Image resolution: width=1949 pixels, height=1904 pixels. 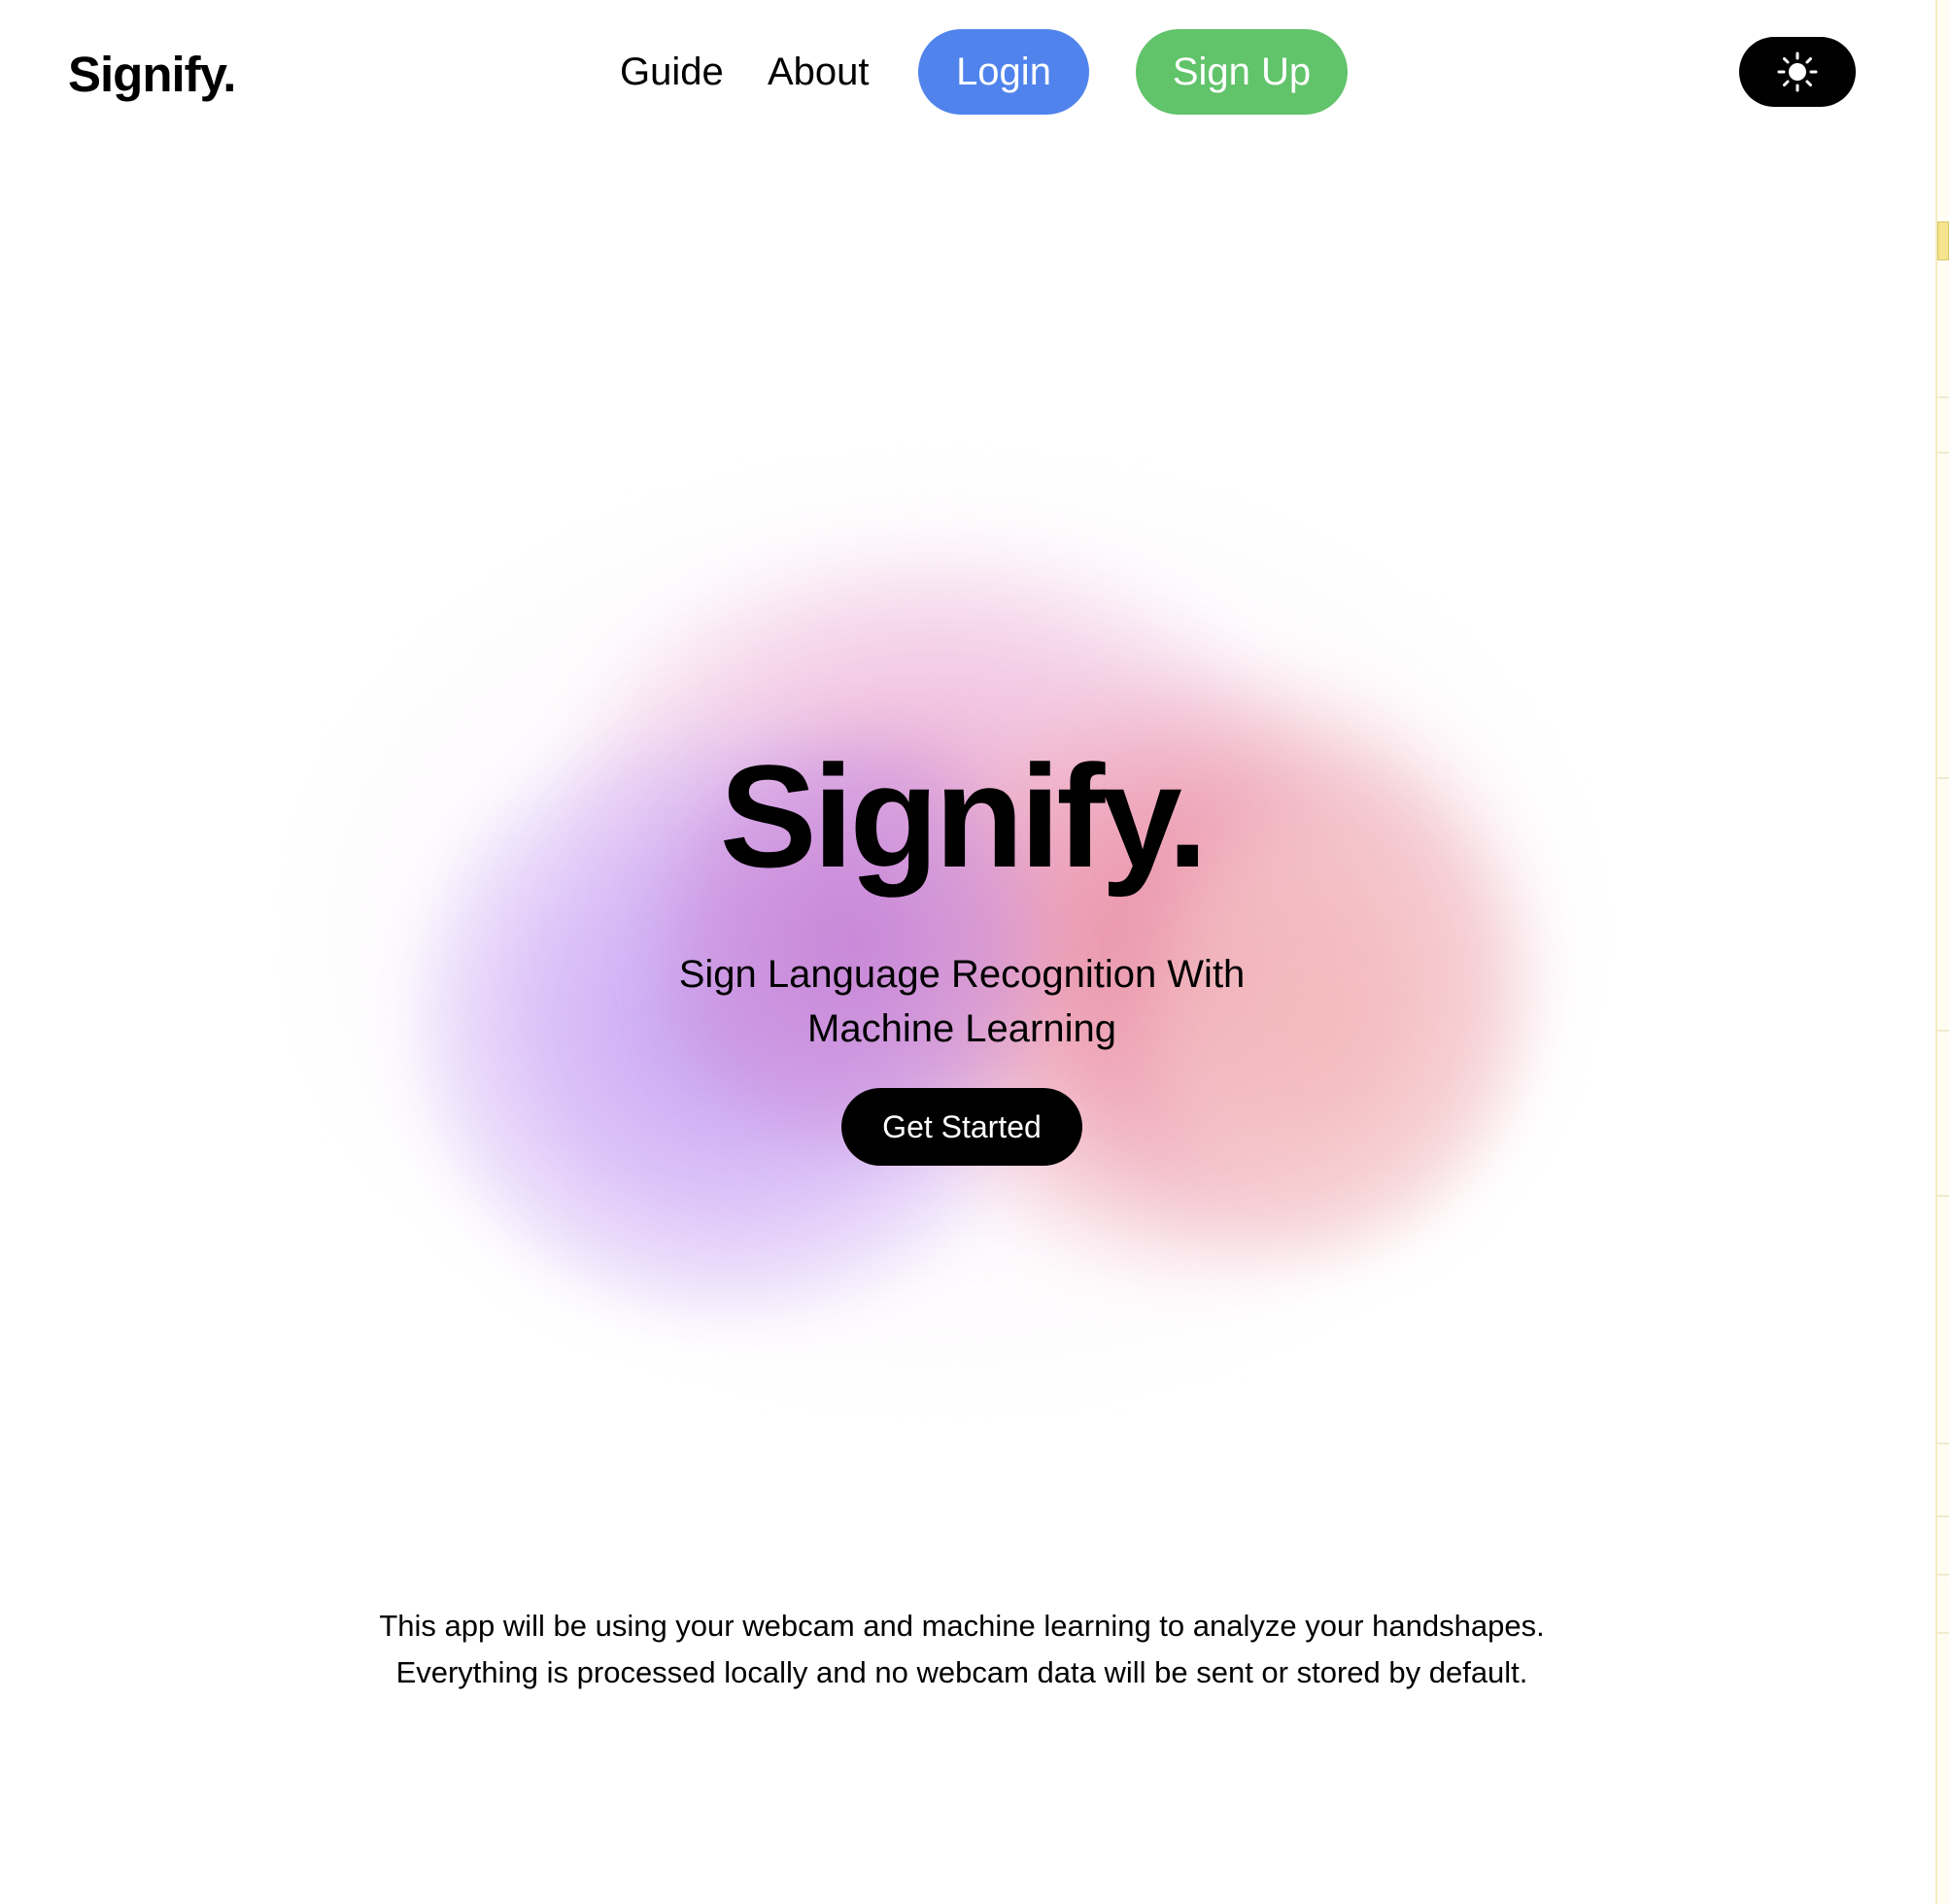 What do you see at coordinates (1943, 240) in the screenshot?
I see `edge-marker` at bounding box center [1943, 240].